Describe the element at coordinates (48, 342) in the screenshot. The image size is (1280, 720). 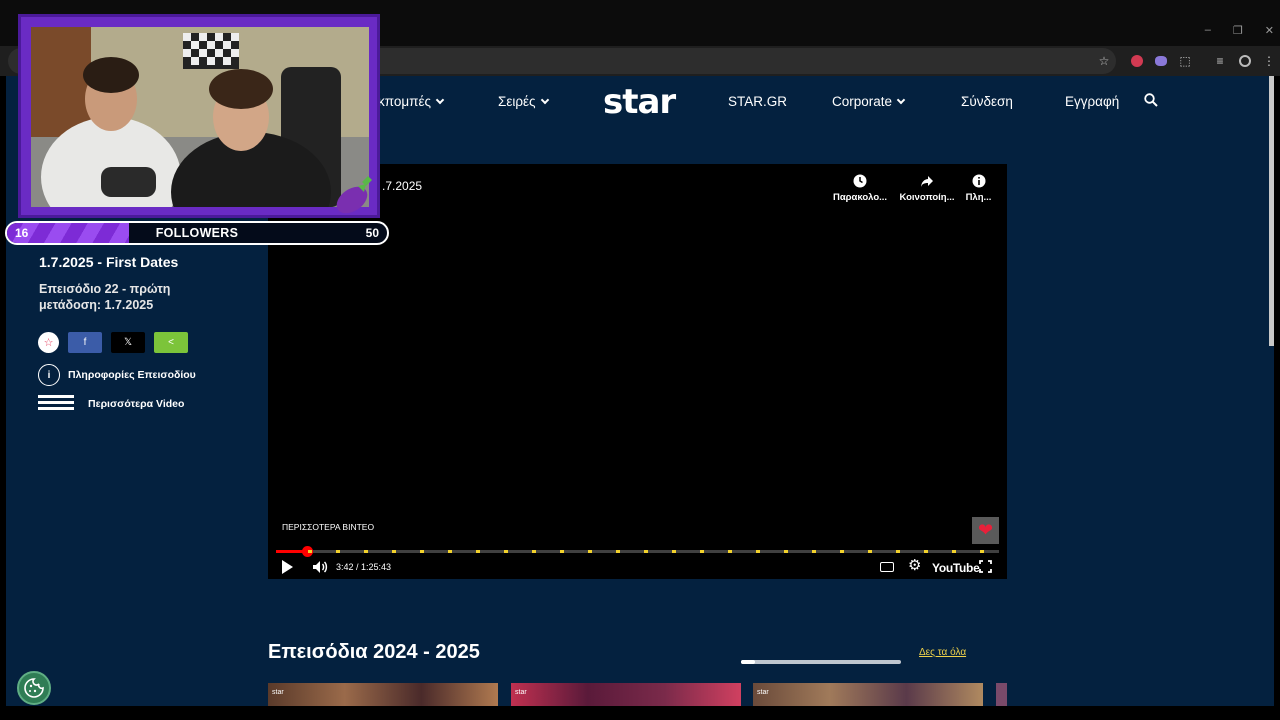
I see `favorite-button: ☆` at that location.